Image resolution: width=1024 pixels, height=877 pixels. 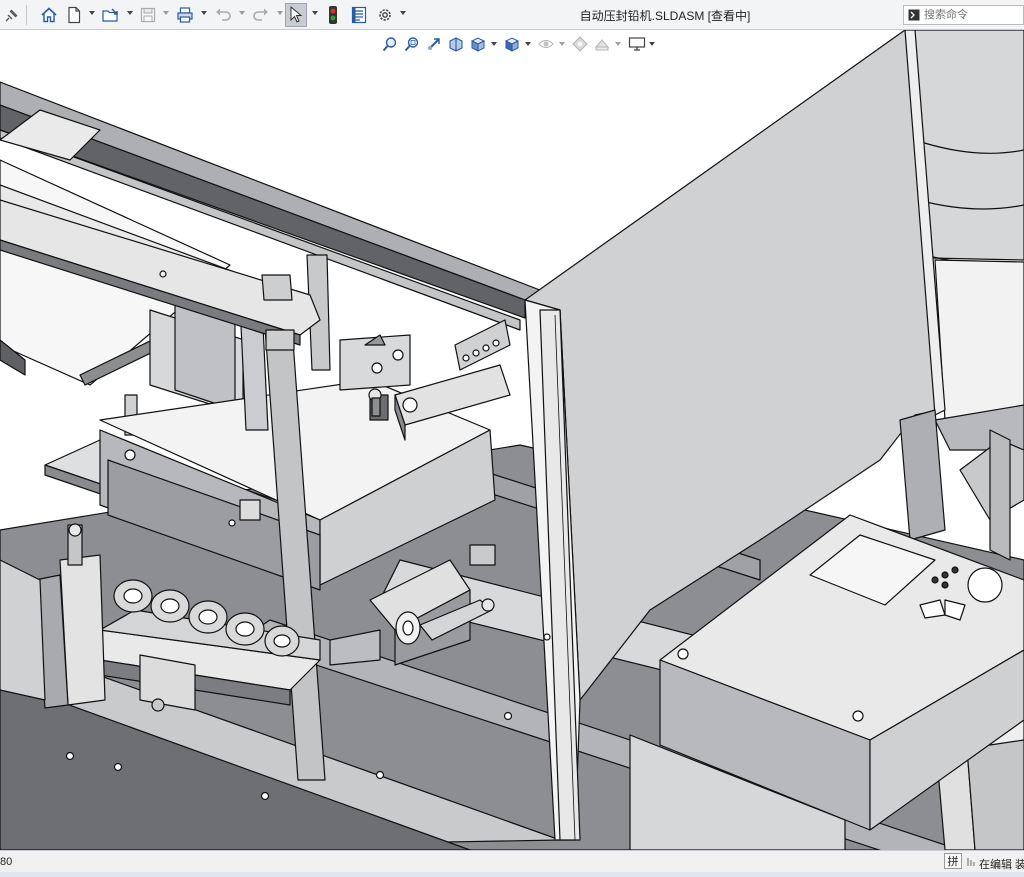 I want to click on edit-appearance-icon, so click(x=580, y=44).